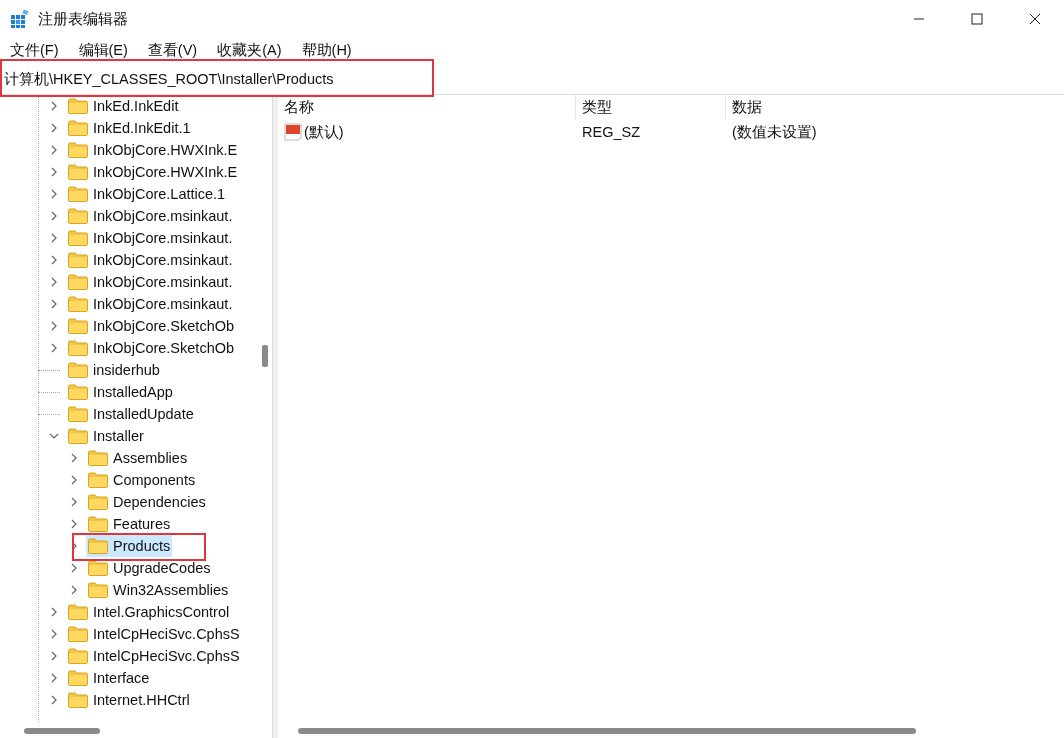 The image size is (1064, 738). Describe the element at coordinates (103, 50) in the screenshot. I see `menu-item: 编辑(E)` at that location.